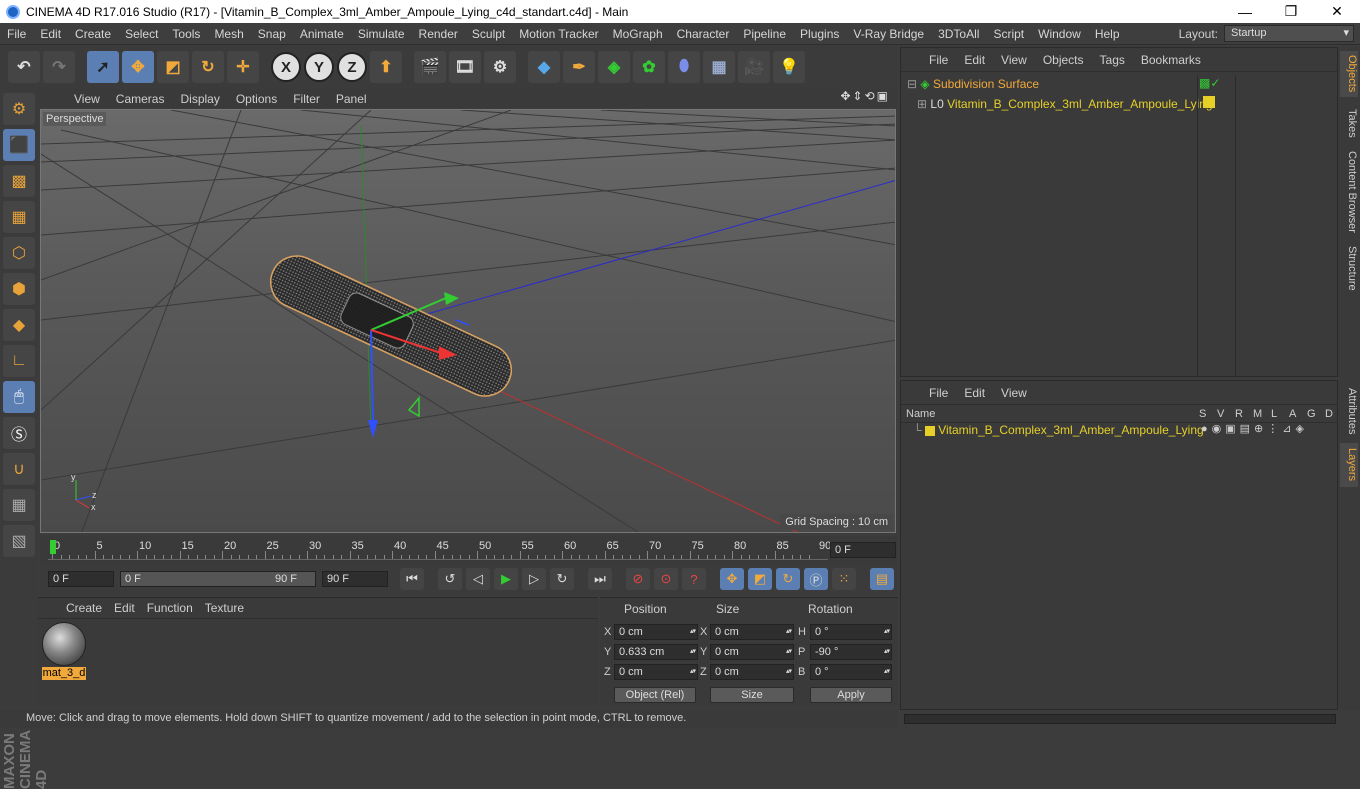 Image resolution: width=1360 pixels, height=789 pixels. Describe the element at coordinates (684, 67) in the screenshot. I see `deformer-icon: ⬮` at that location.